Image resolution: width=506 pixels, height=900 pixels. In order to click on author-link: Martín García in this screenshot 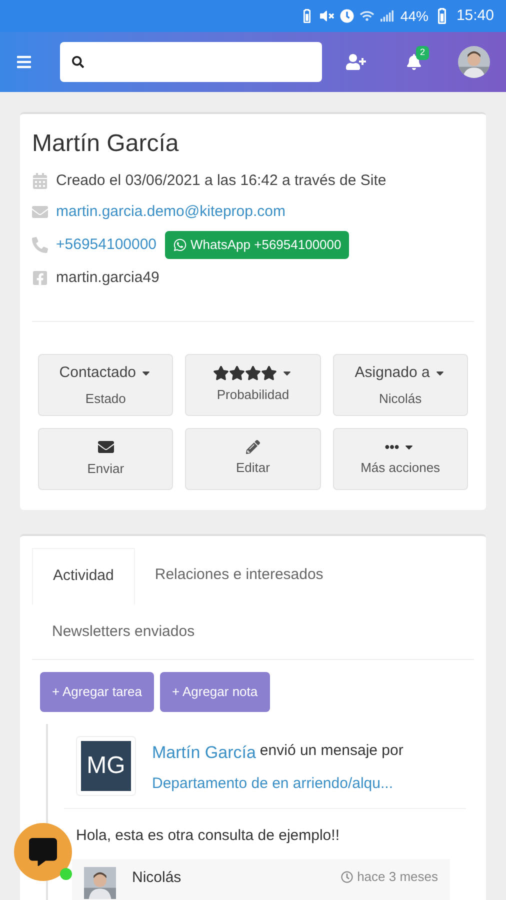, I will do `click(204, 752)`.